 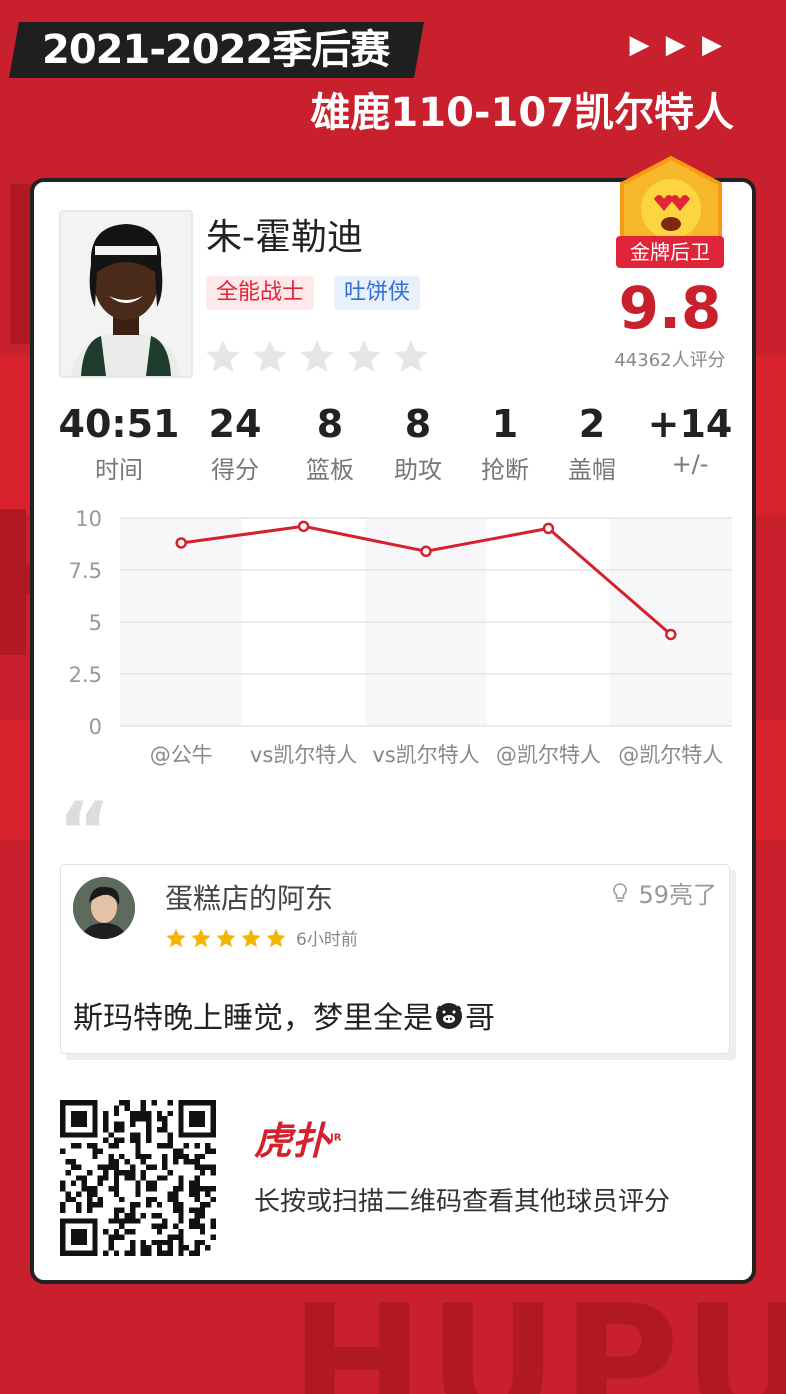 I want to click on lightbulb-icon, so click(x=620, y=892).